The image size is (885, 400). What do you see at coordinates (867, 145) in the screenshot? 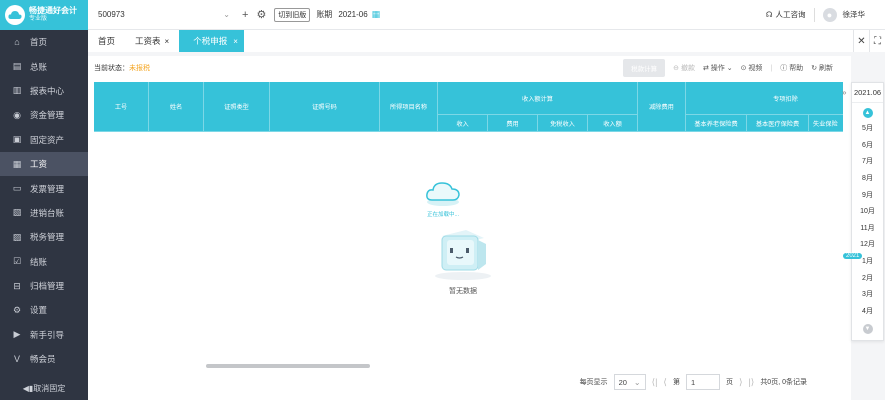
I see `month-item: 6月` at bounding box center [867, 145].